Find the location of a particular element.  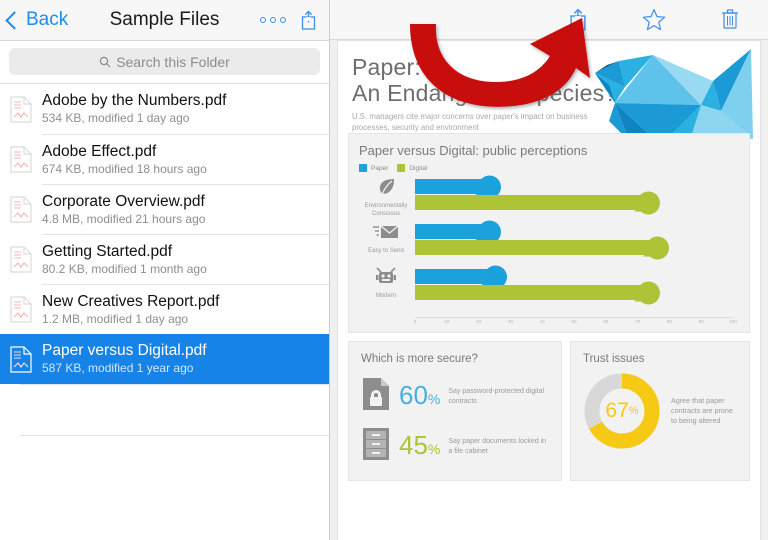

file-meta: 534 KB, modified 1 day ago is located at coordinates (116, 118).